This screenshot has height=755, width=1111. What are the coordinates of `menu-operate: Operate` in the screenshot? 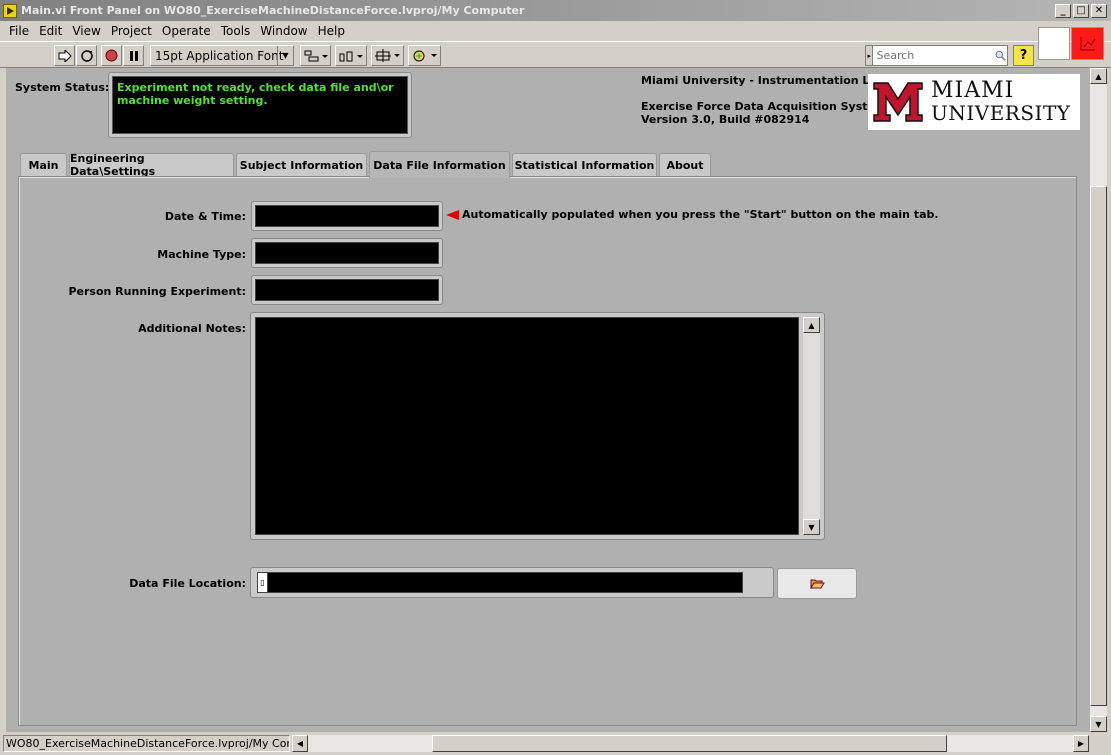 It's located at (186, 31).